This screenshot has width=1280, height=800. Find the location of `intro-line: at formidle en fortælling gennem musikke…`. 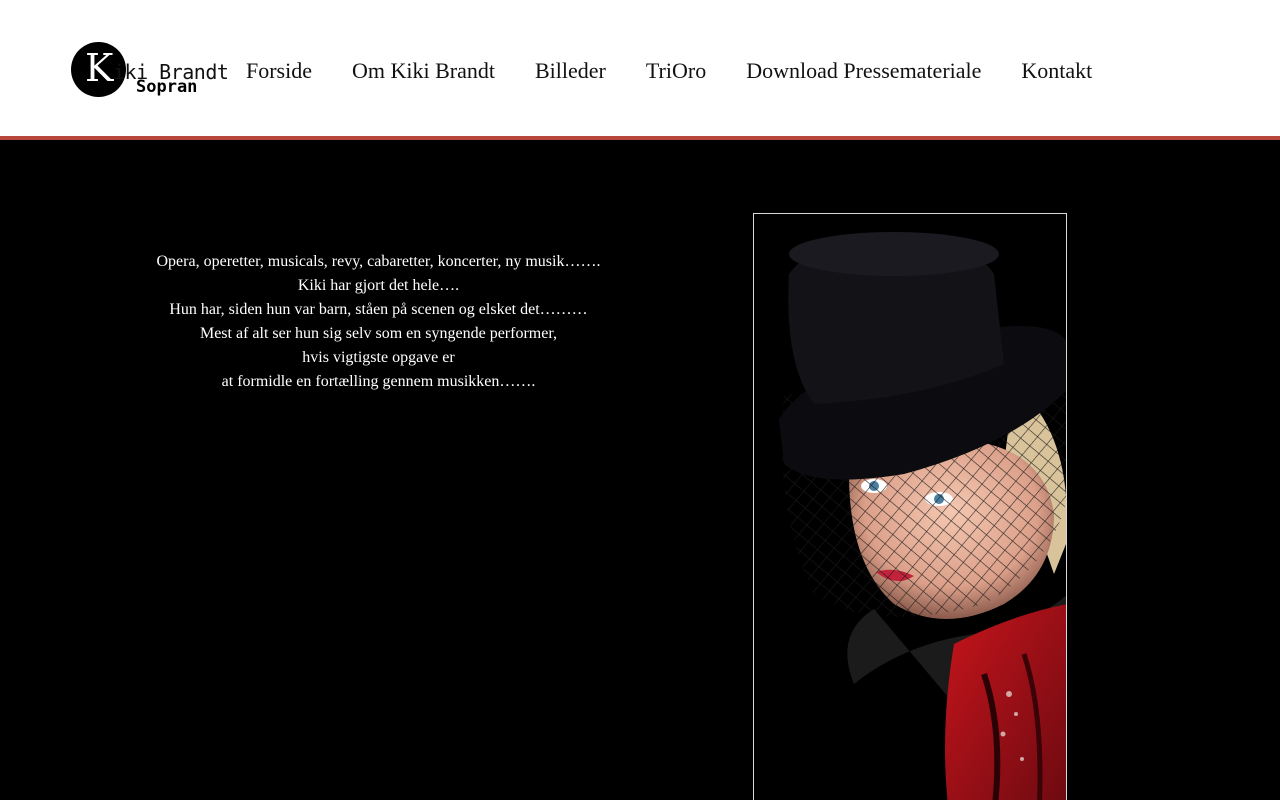

intro-line: at formidle en fortælling gennem musikke… is located at coordinates (378, 381).